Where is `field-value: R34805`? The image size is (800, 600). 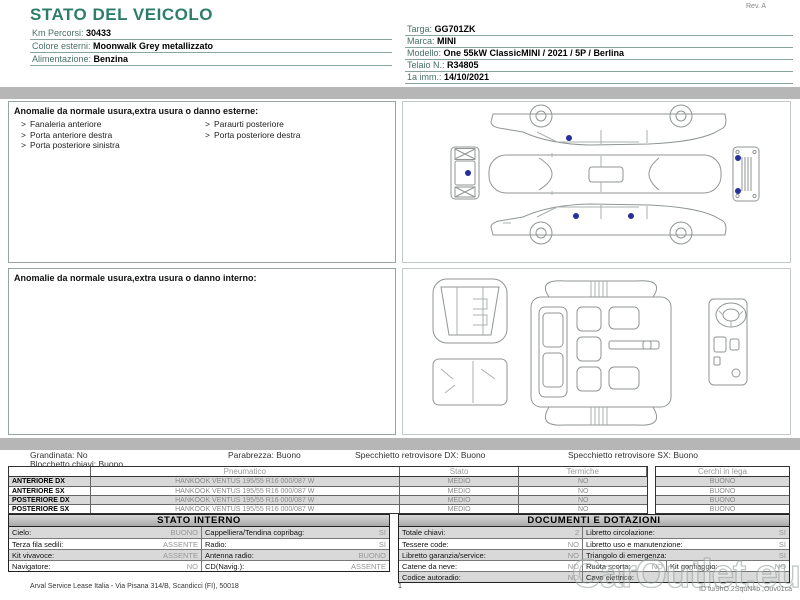 field-value: R34805 is located at coordinates (463, 65).